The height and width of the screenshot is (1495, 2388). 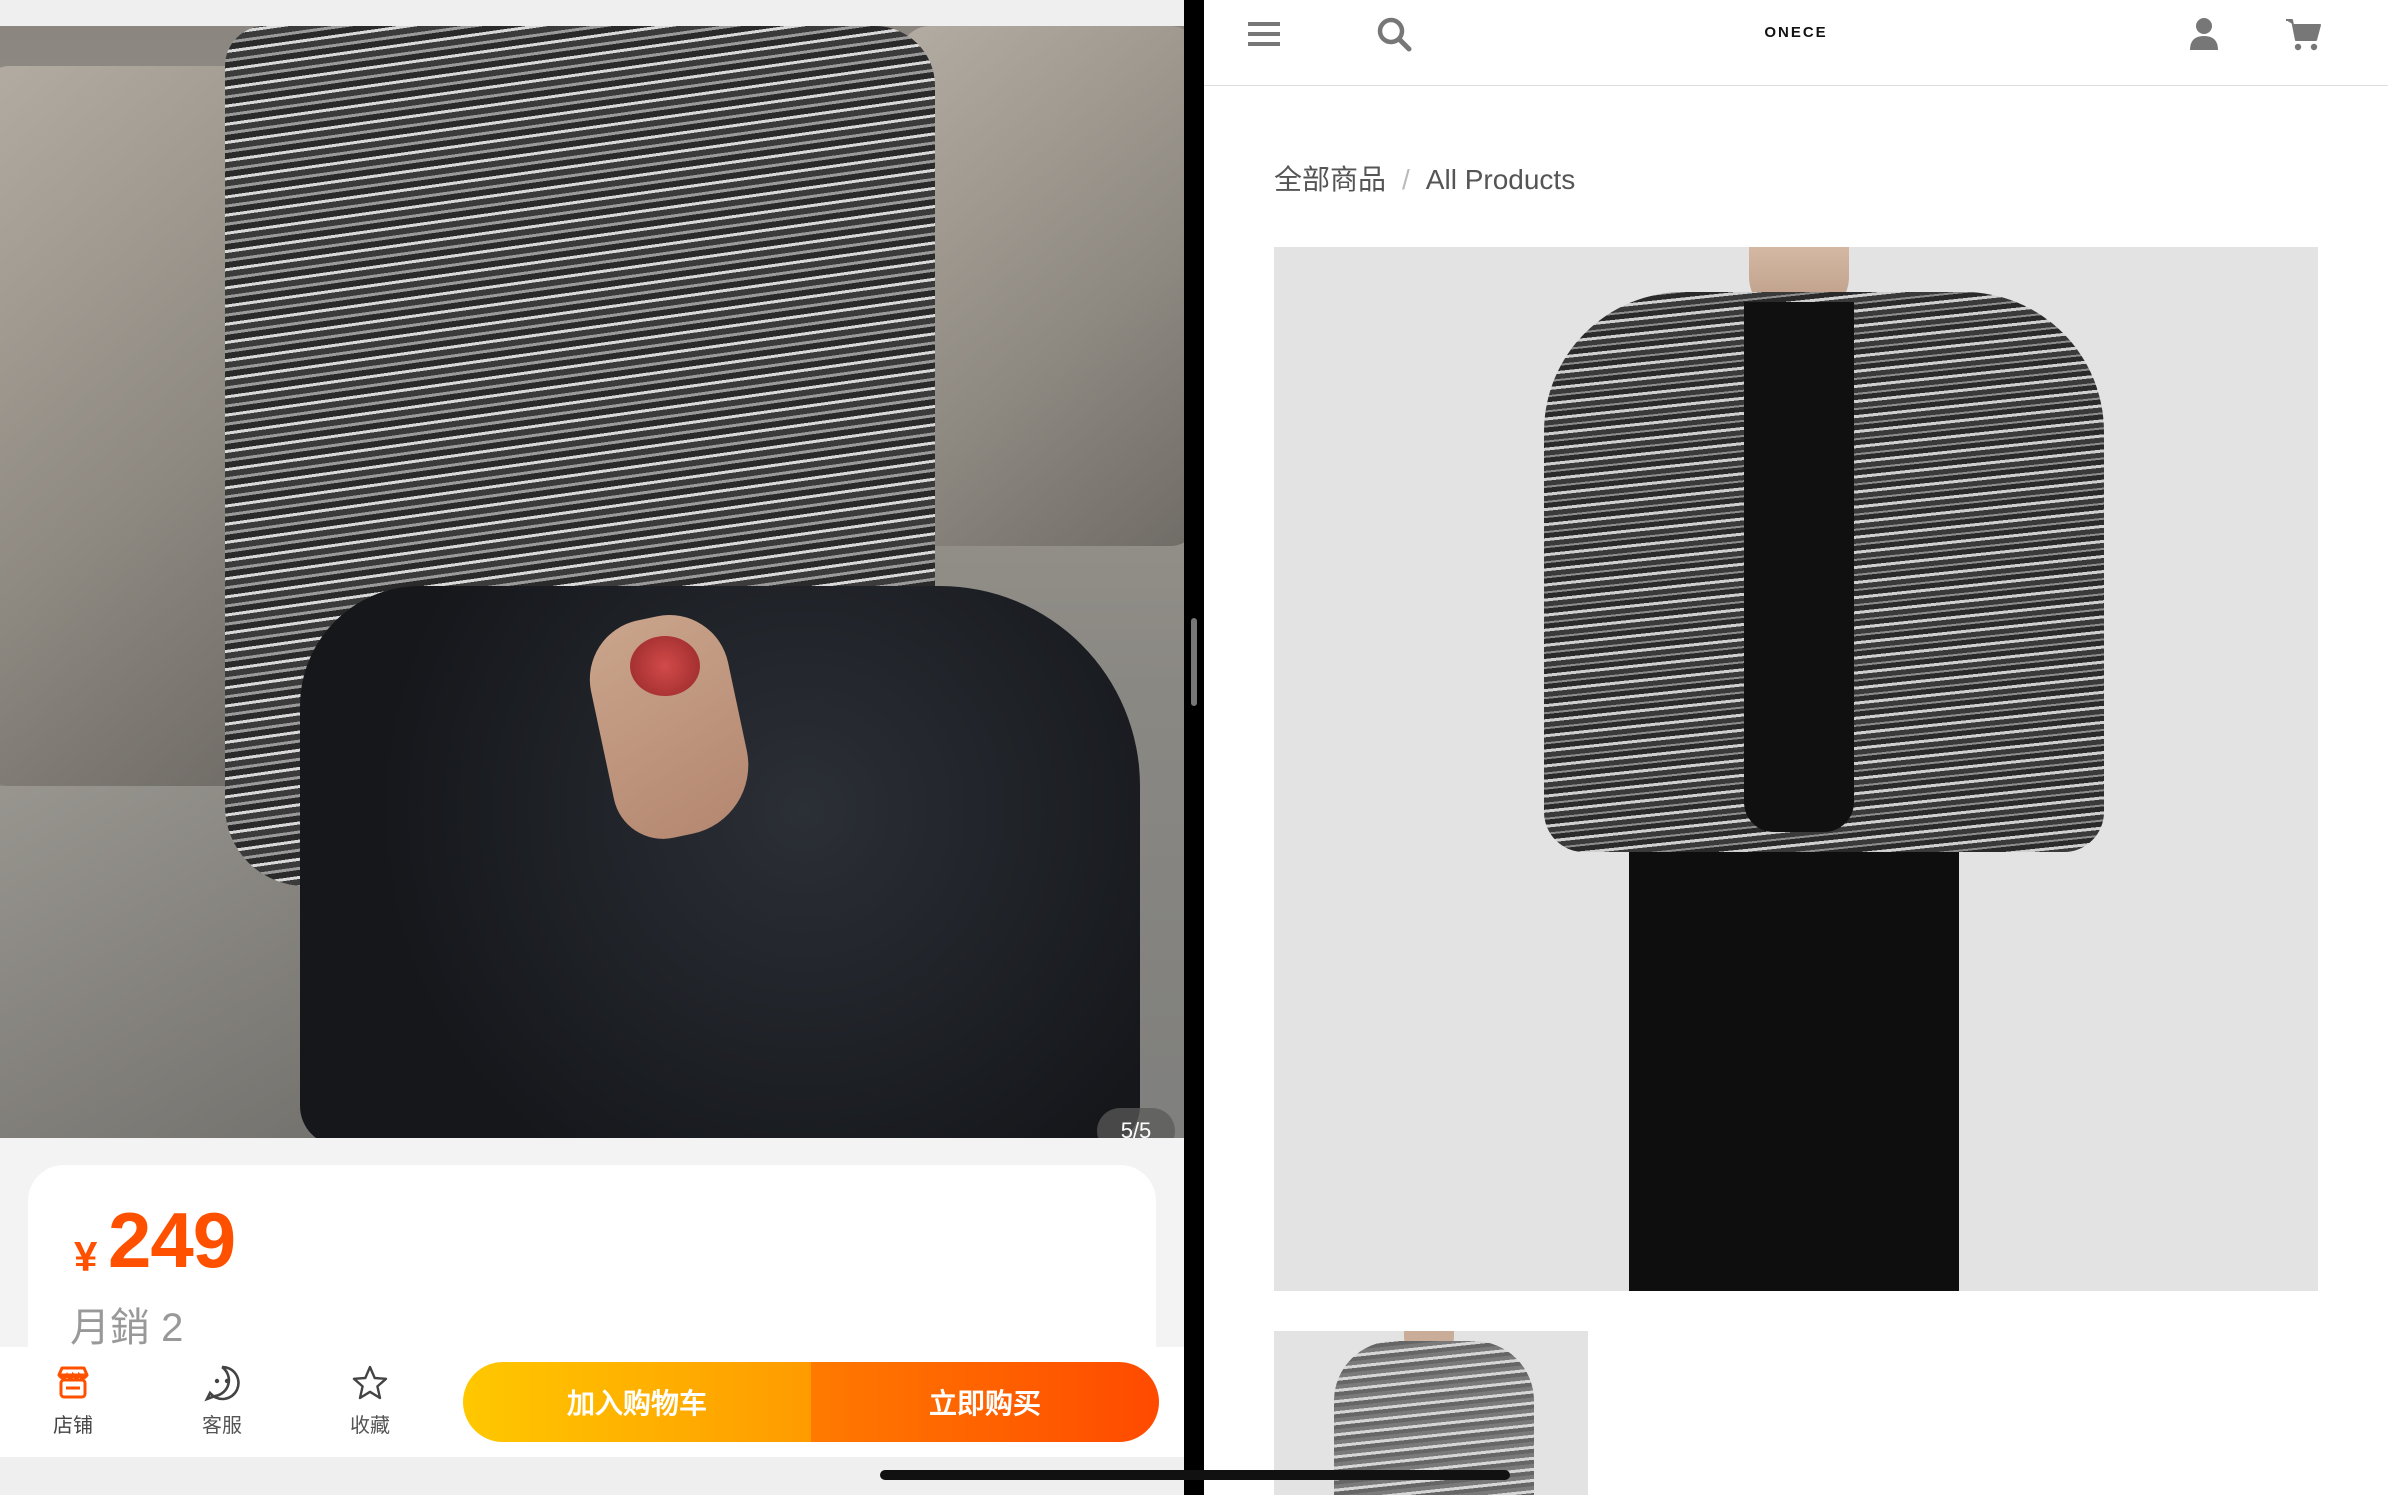 What do you see at coordinates (2204, 34) in the screenshot?
I see `user-icon` at bounding box center [2204, 34].